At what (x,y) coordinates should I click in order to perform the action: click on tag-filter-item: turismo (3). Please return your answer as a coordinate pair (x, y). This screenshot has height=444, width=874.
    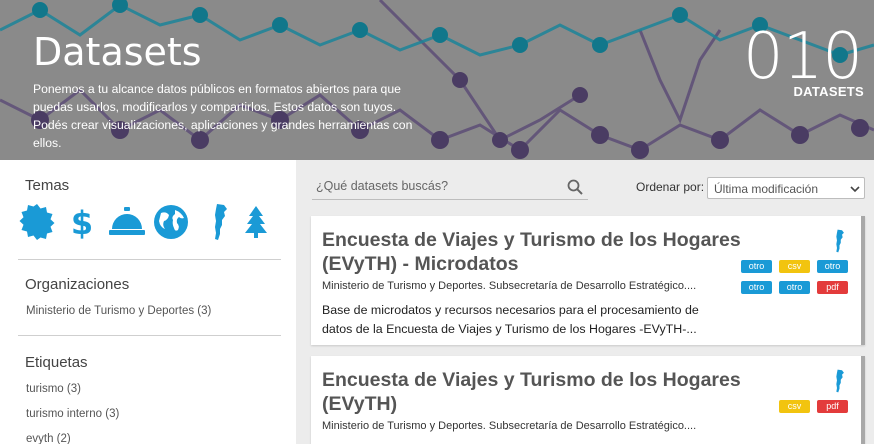
    Looking at the image, I should click on (53, 389).